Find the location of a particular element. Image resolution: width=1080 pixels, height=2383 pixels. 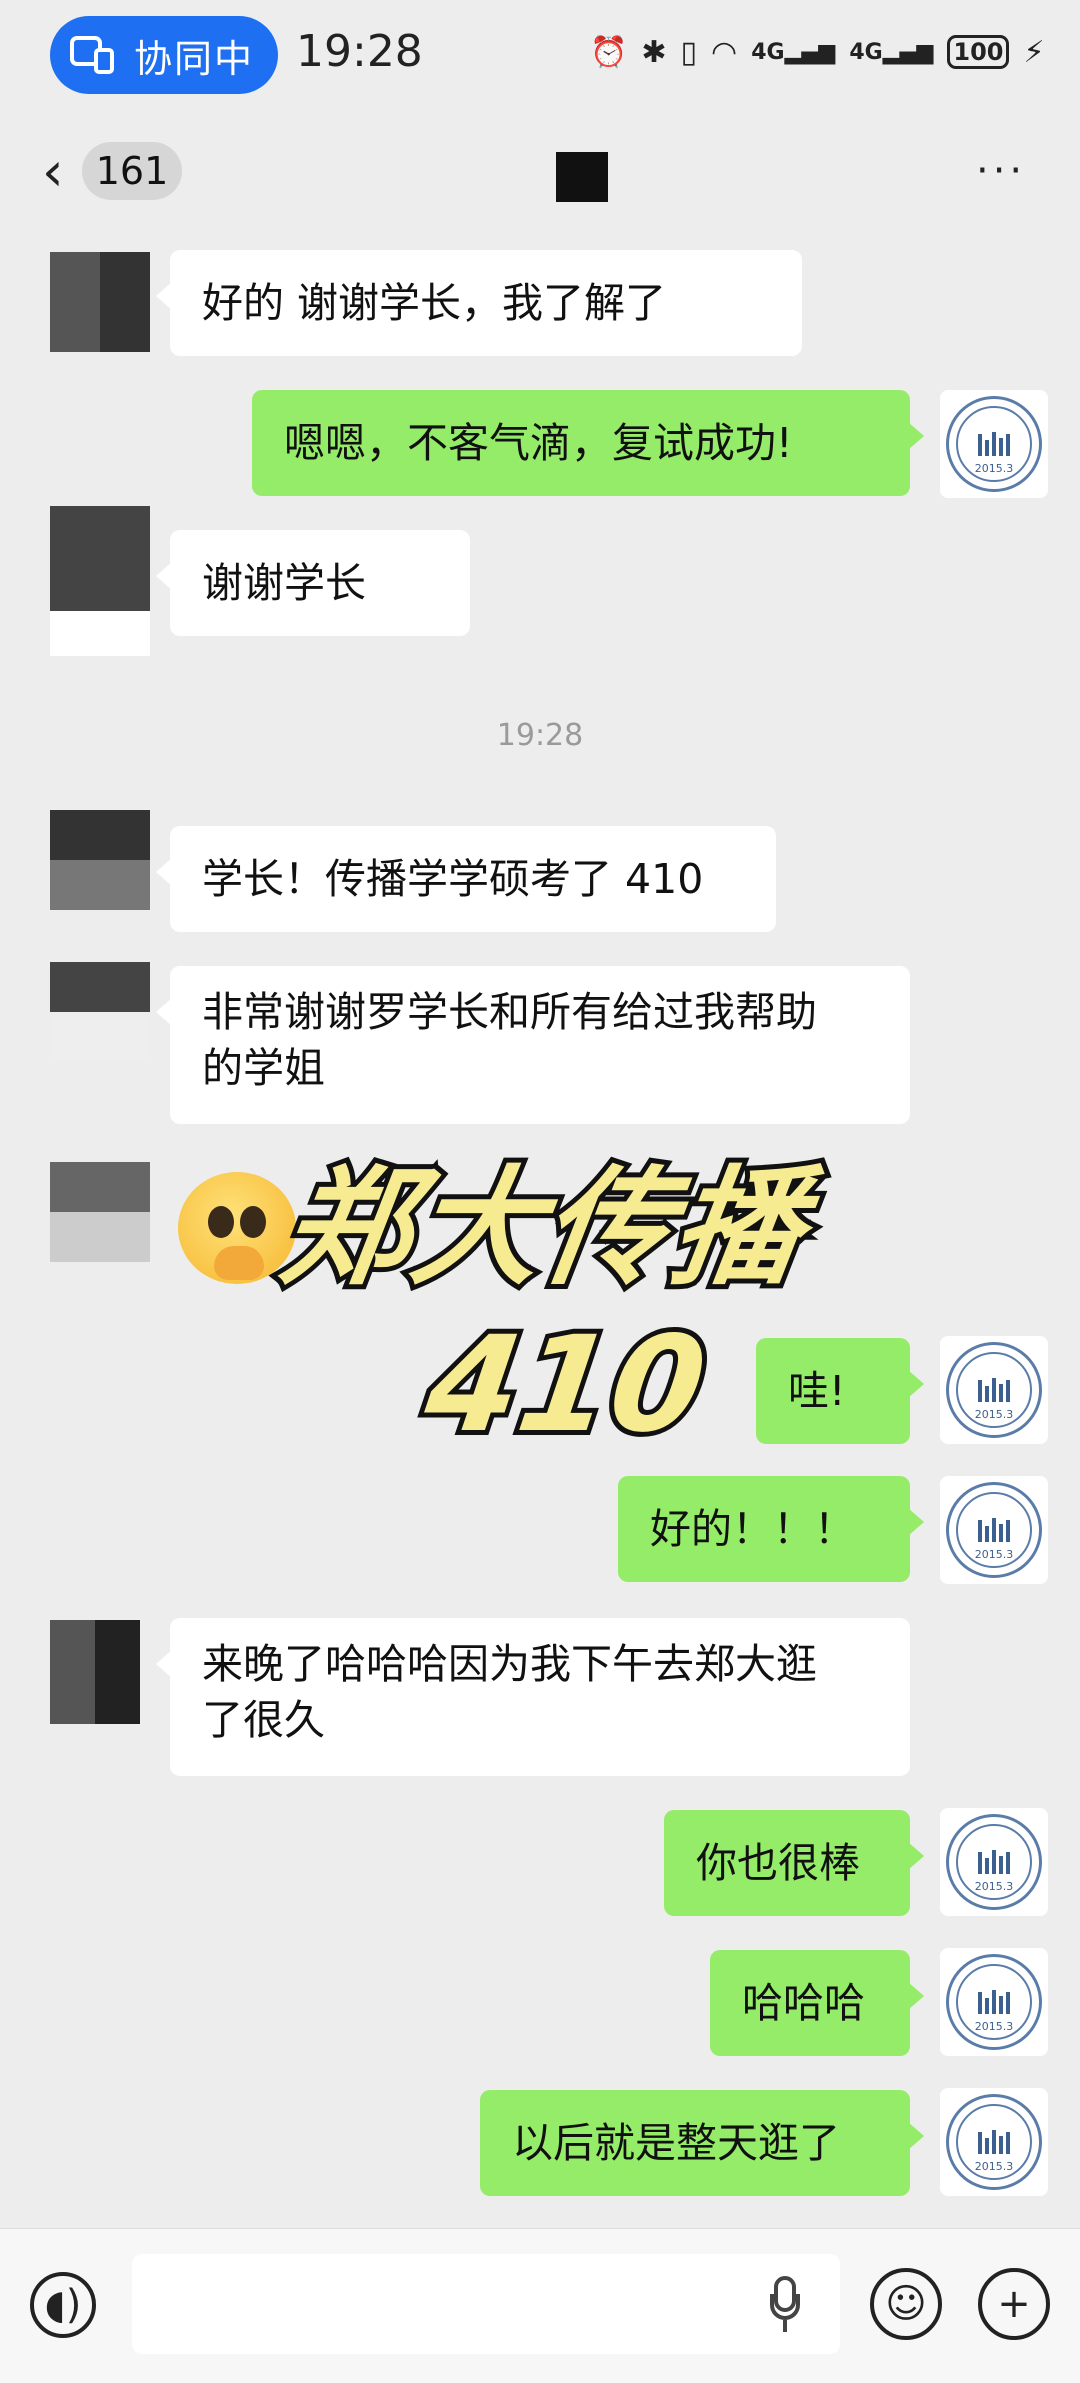

status-icons: ⏰ ✱ ▯ ◠ 4G▂▄▆ 4G▂▄▆ 100 ⚡ is located at coordinates (817, 52).